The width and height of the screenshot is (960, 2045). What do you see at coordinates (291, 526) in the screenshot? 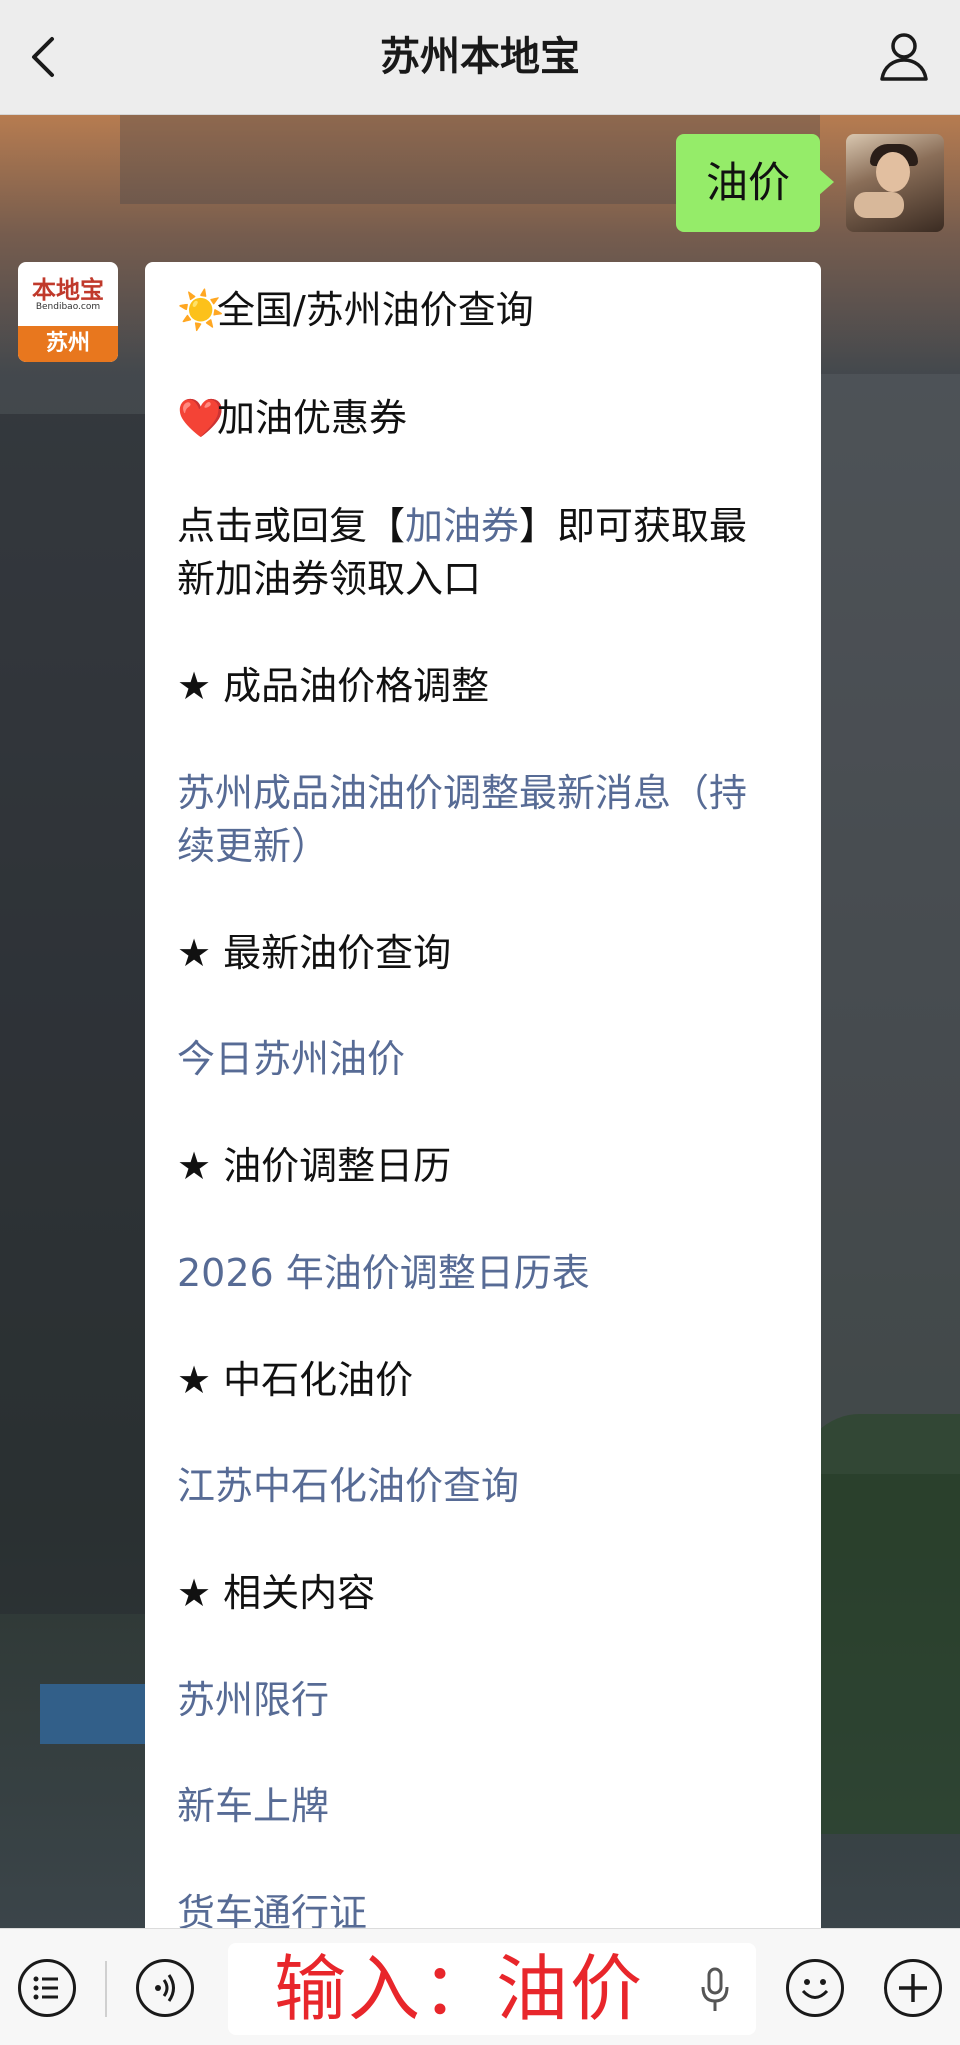
I see `coupon-instruction-pre: 点击或回复【` at bounding box center [291, 526].